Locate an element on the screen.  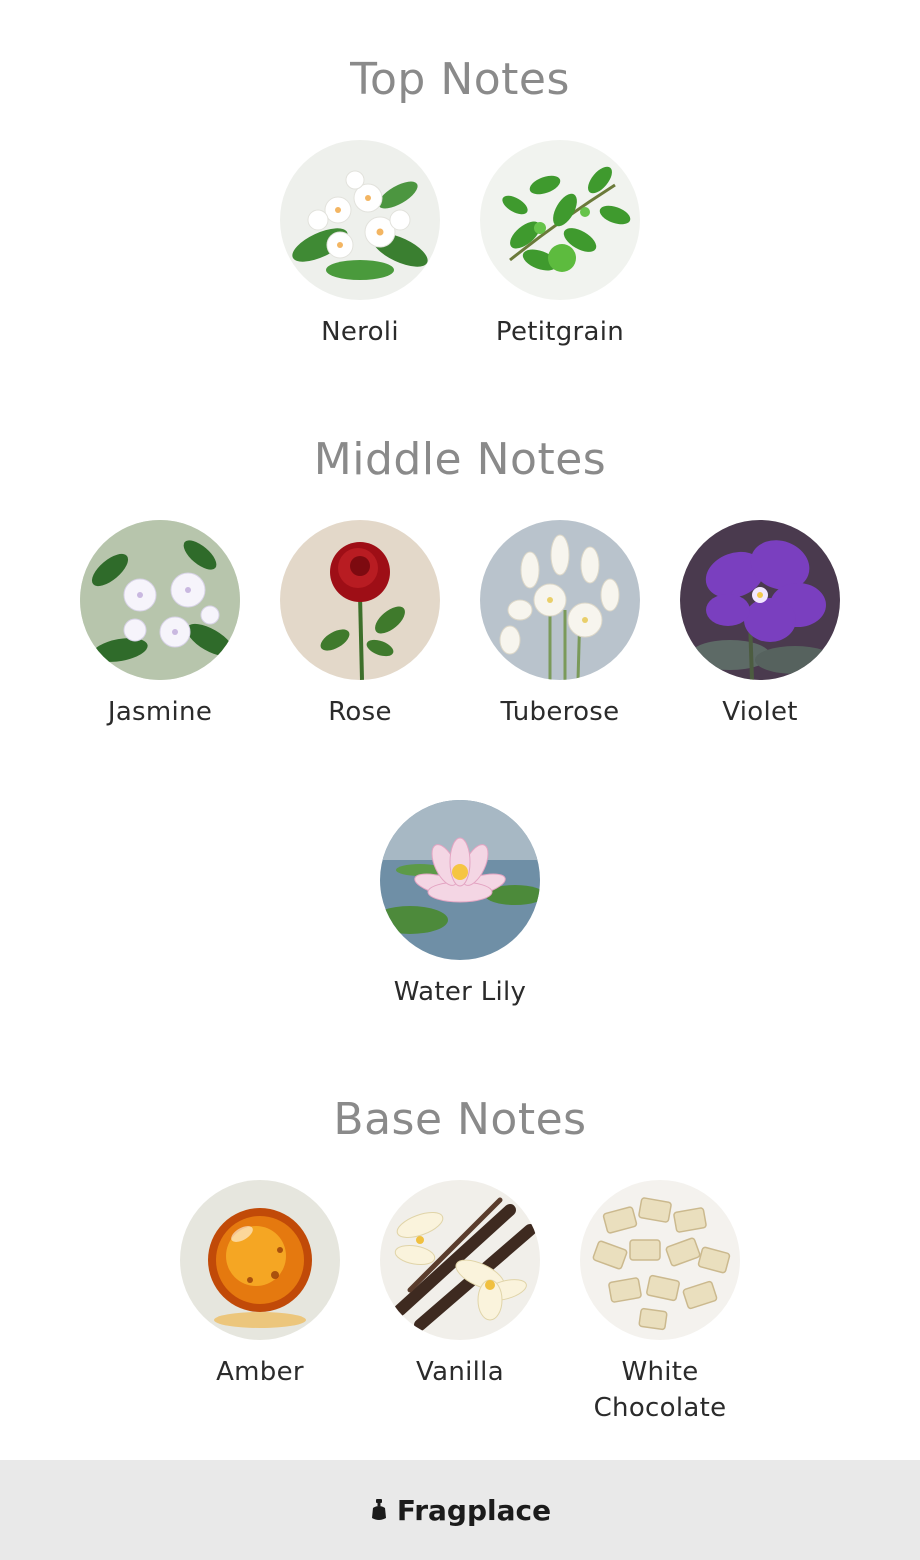
jasmine-image is located at coordinates (160, 600).